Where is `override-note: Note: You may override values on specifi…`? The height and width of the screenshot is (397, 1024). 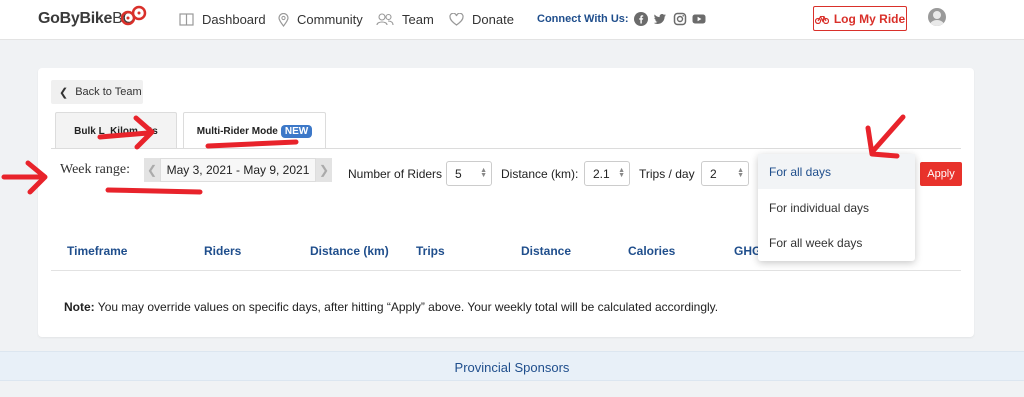
override-note: Note: You may override values on specifi… is located at coordinates (391, 307).